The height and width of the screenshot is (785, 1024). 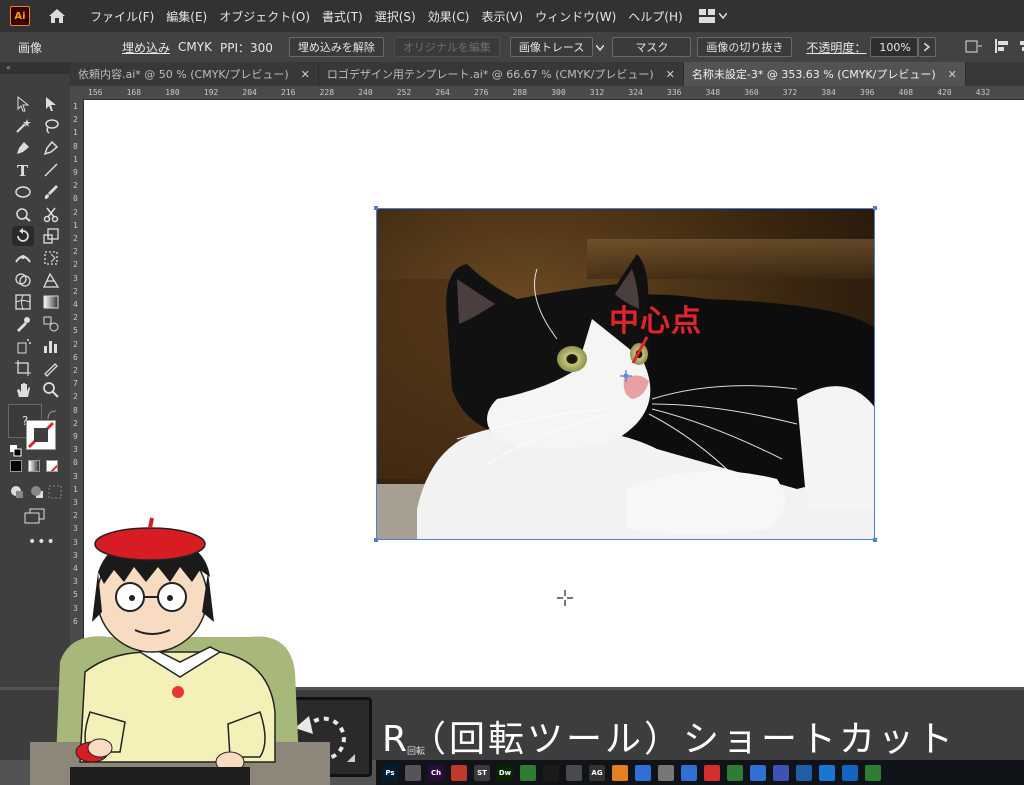 What do you see at coordinates (75, 252) in the screenshot?
I see `ruler-tick-label: 2` at bounding box center [75, 252].